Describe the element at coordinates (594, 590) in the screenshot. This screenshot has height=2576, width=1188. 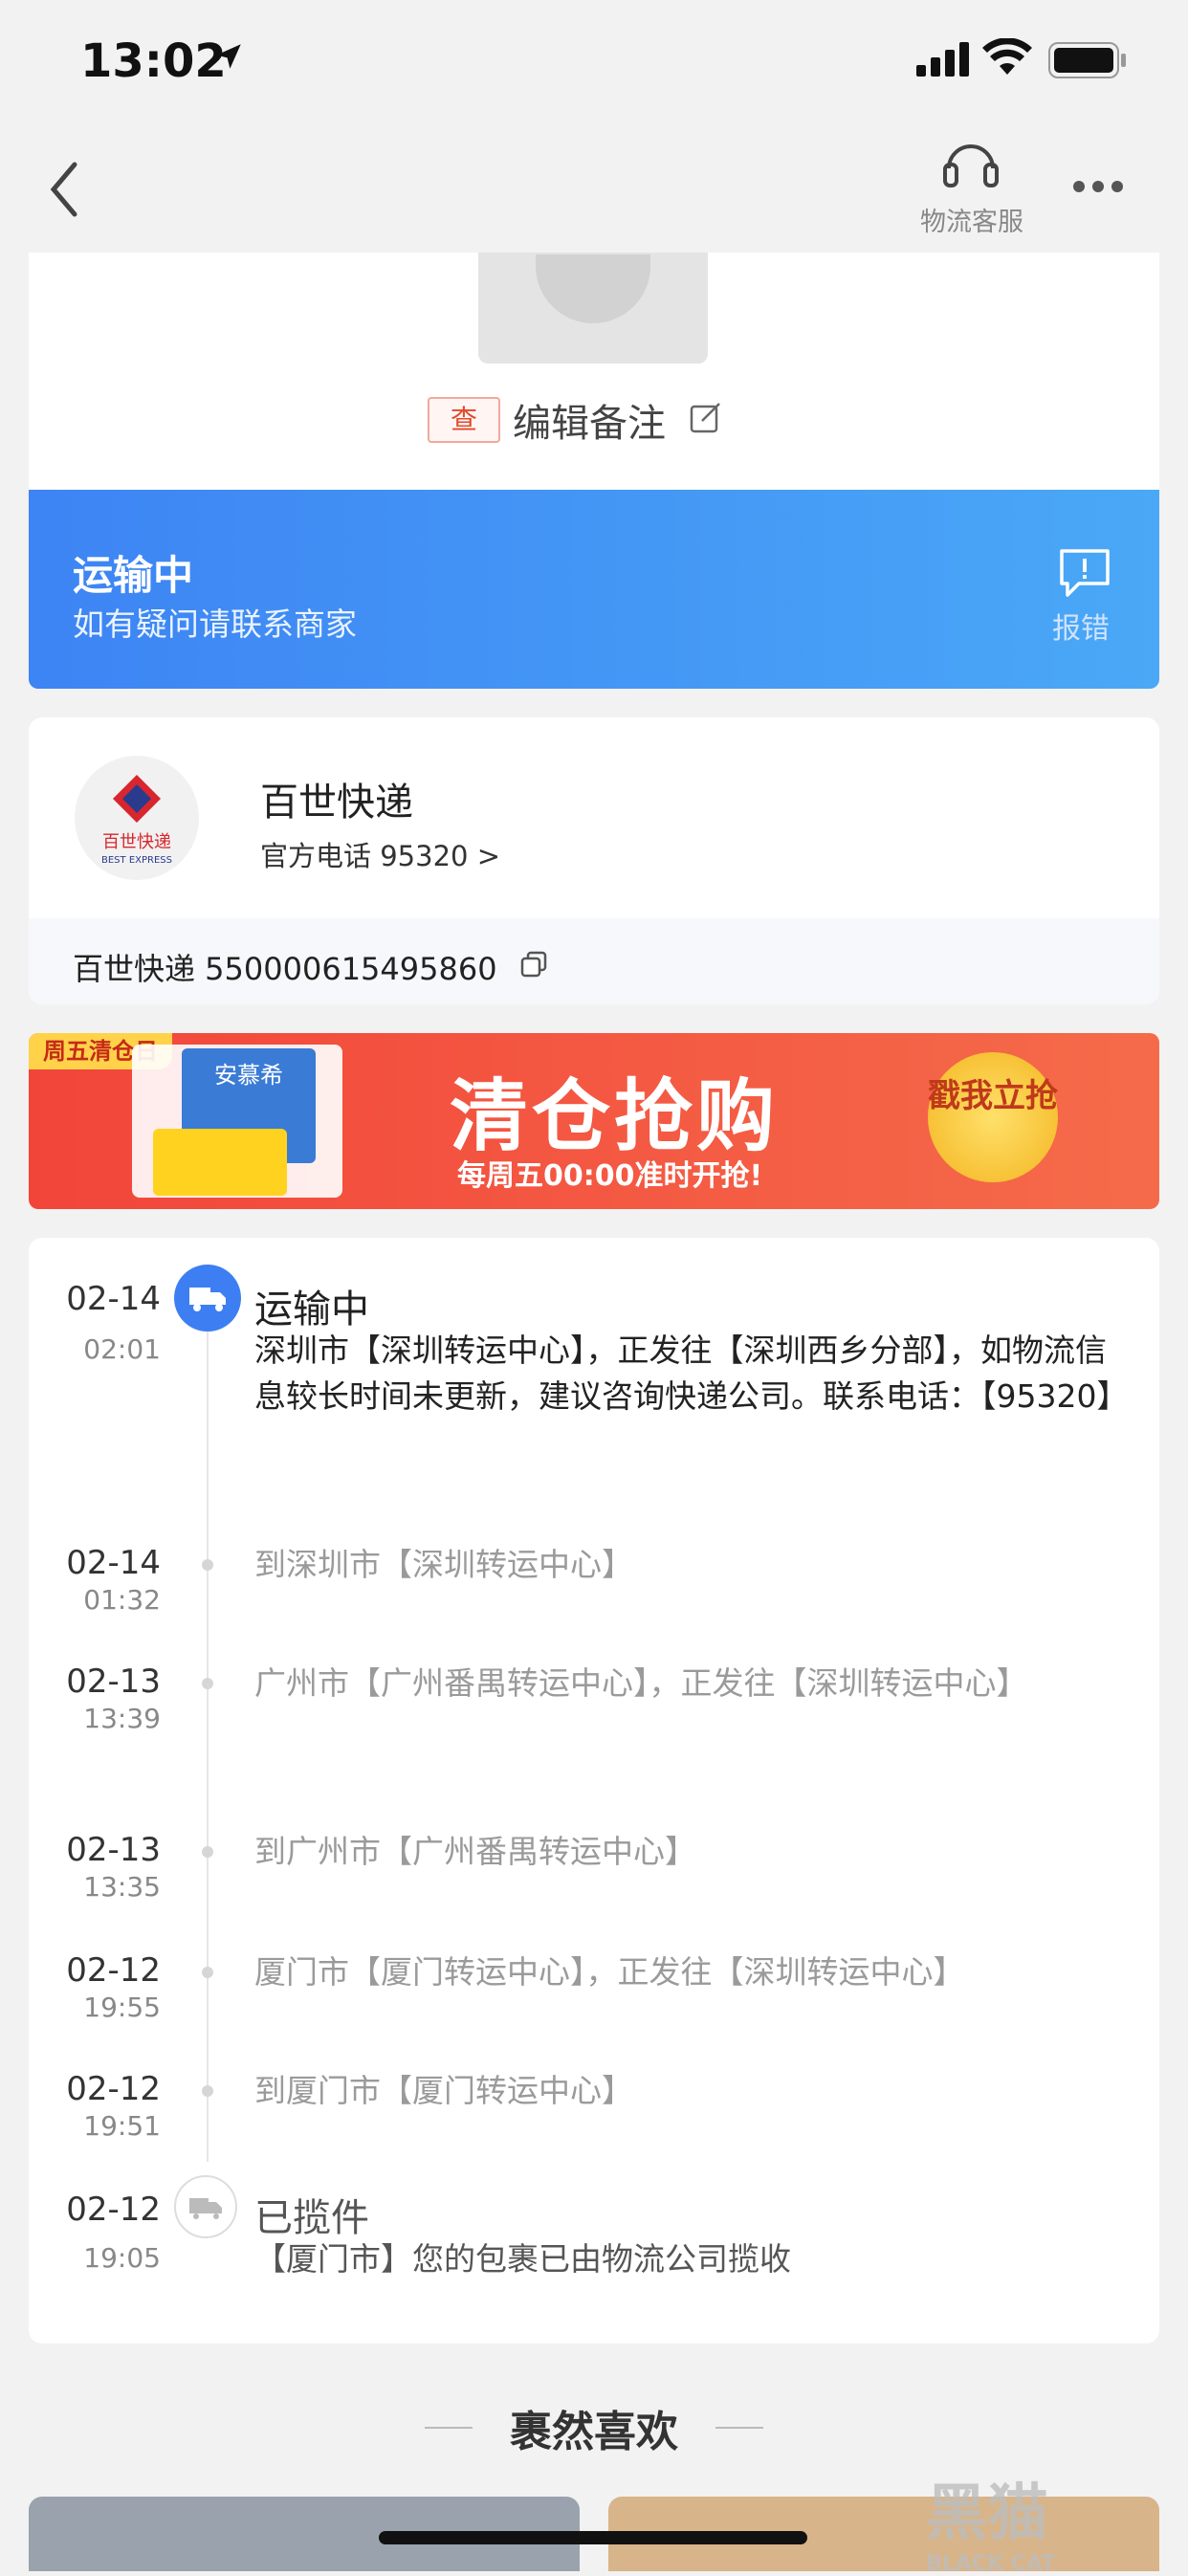
I see `shipping-status-banner` at that location.